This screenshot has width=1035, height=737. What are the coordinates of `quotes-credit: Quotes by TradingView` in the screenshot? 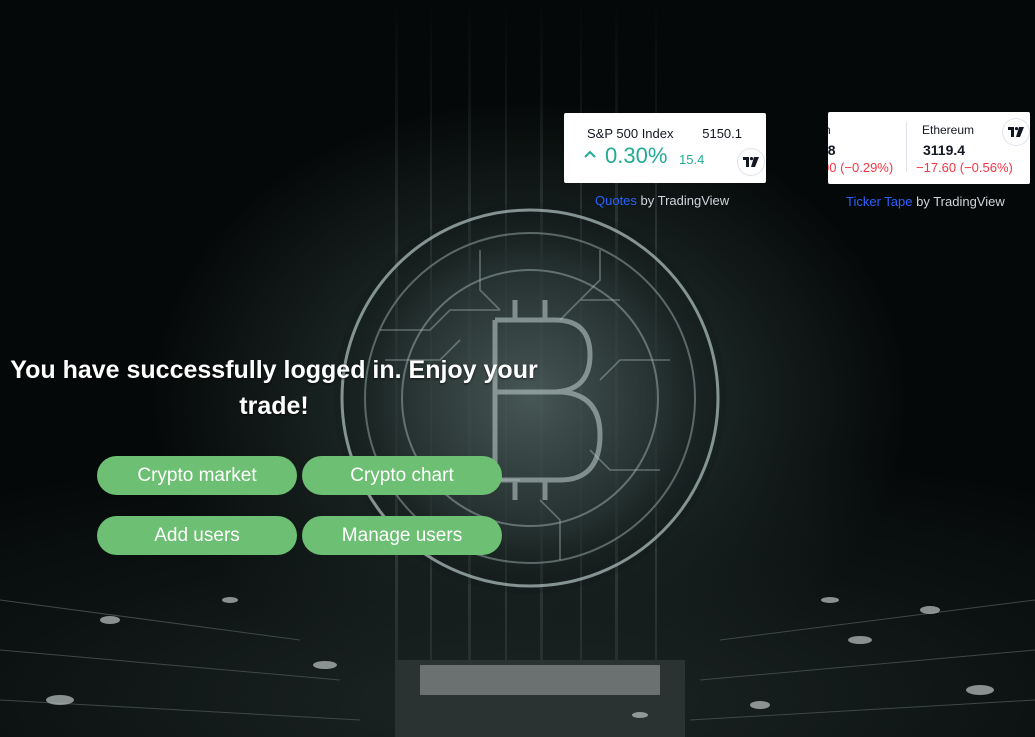 It's located at (662, 200).